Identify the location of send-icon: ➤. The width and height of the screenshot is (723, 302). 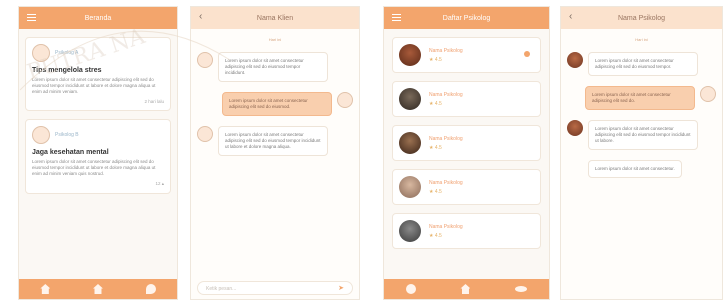
(341, 288).